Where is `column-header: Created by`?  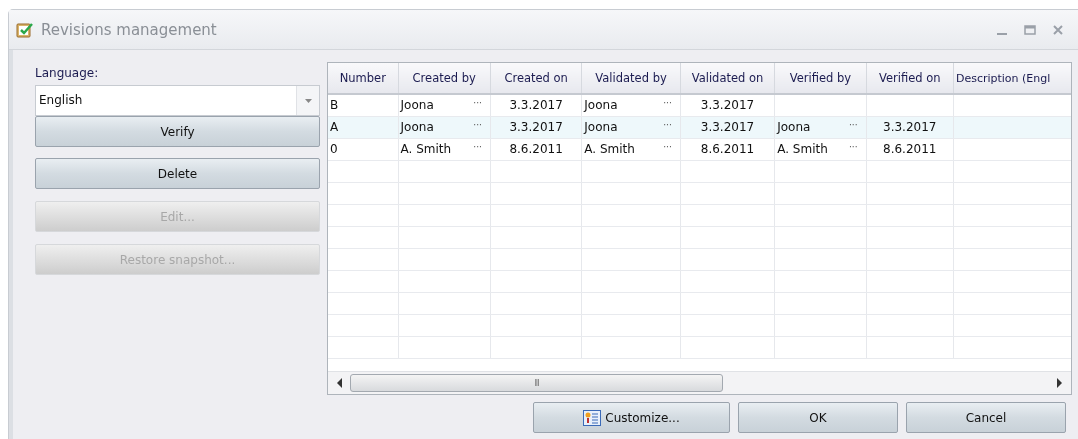
column-header: Created by is located at coordinates (444, 78).